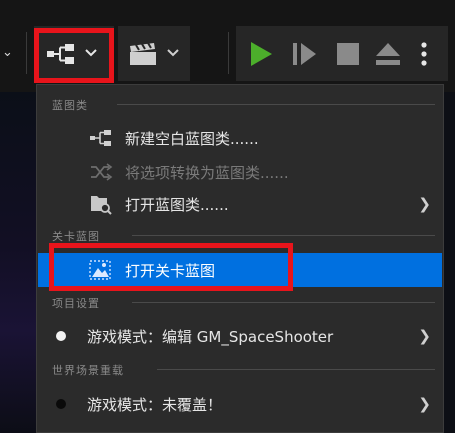  I want to click on folder-search-icon, so click(101, 205).